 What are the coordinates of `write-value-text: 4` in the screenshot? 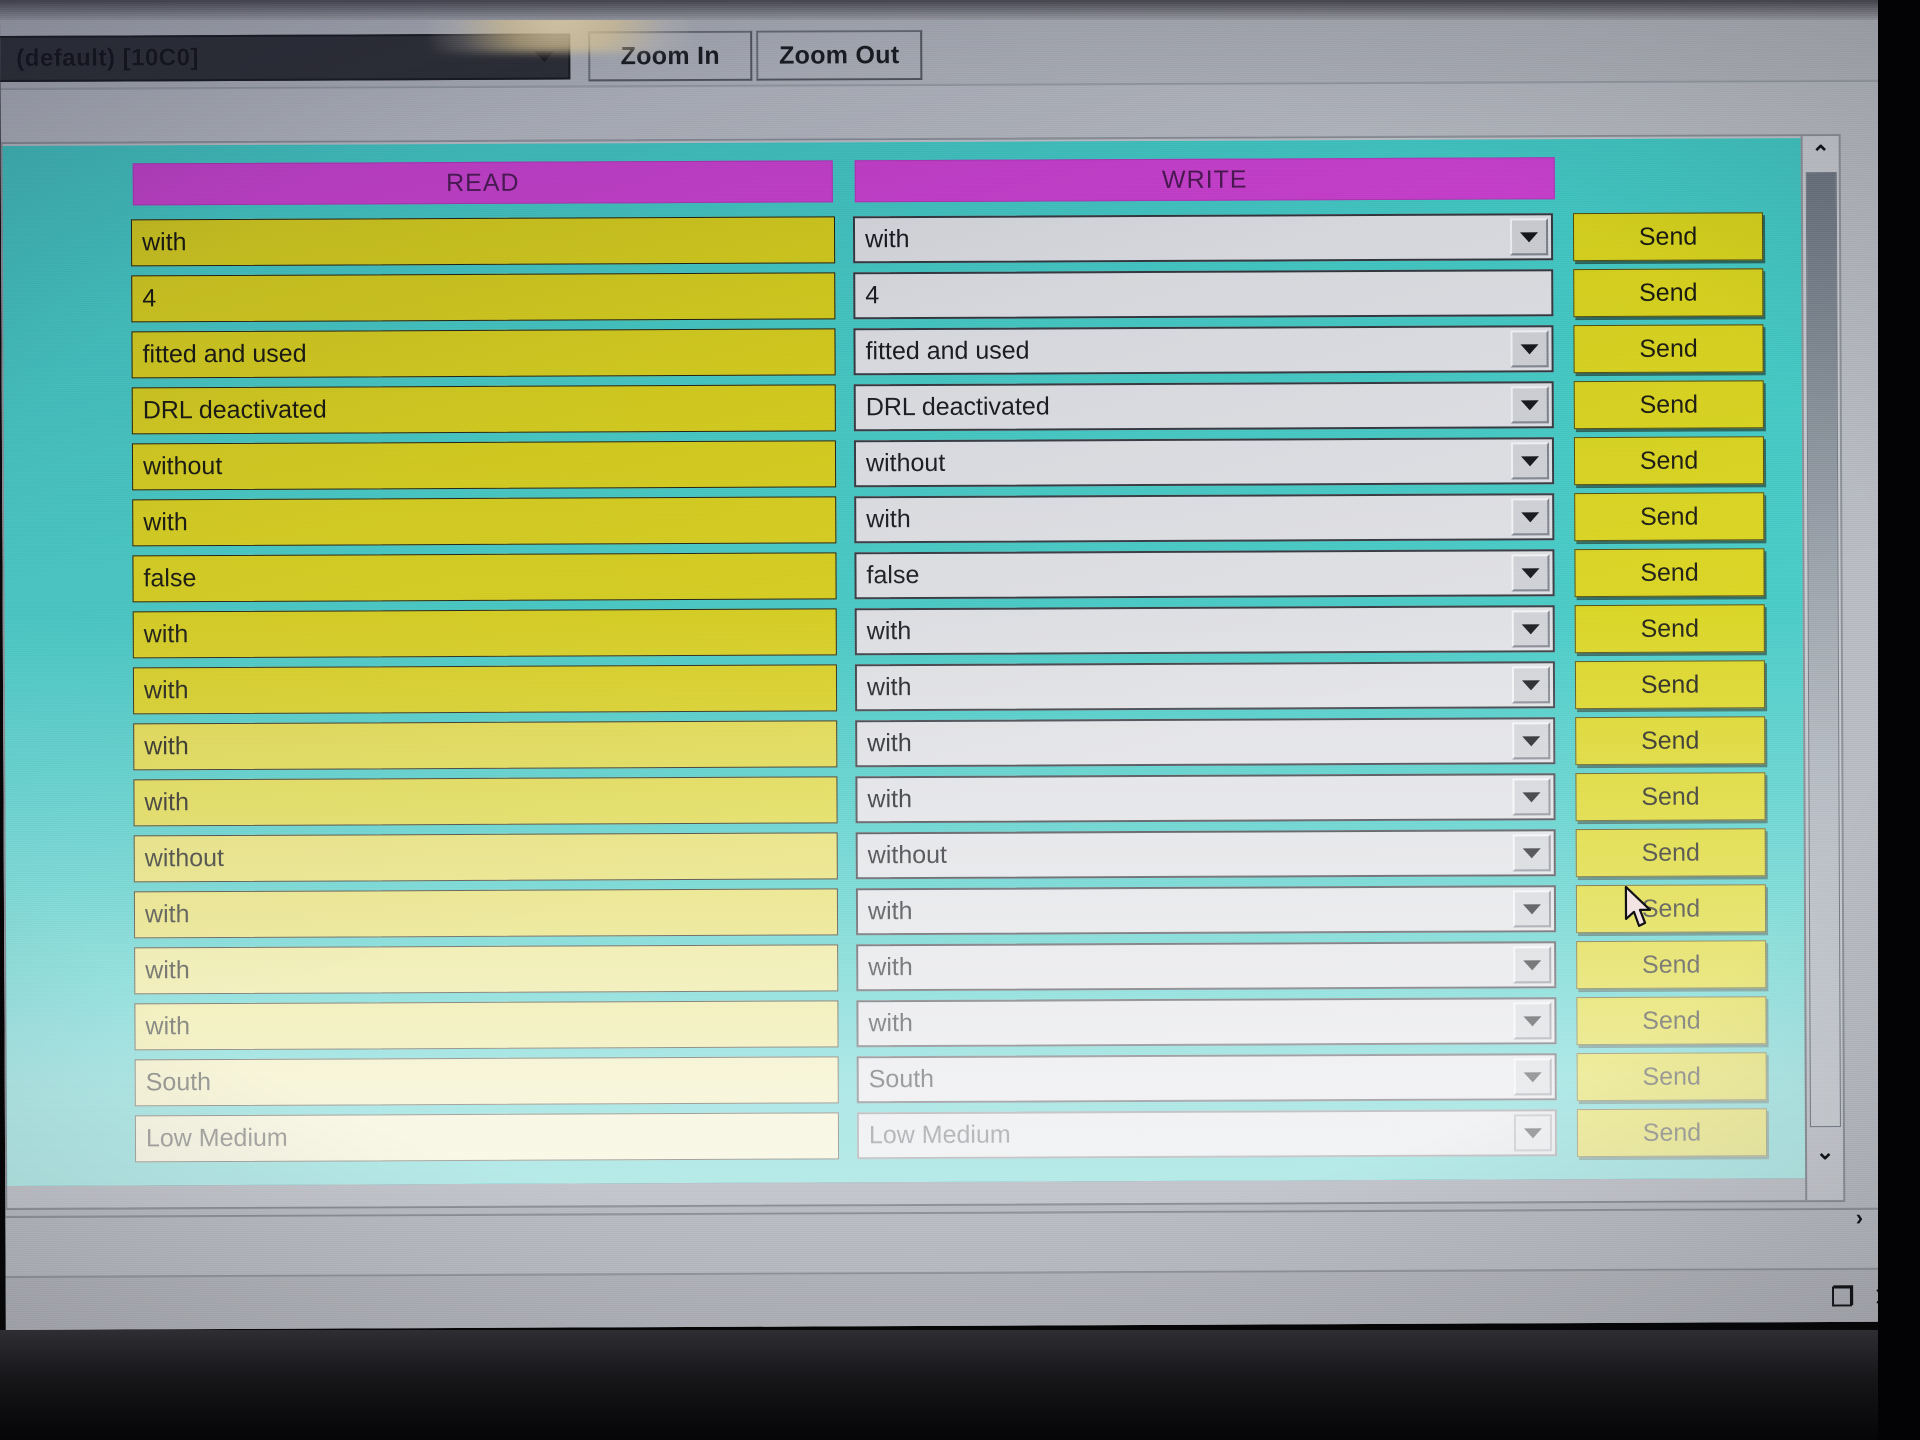 It's located at (872, 295).